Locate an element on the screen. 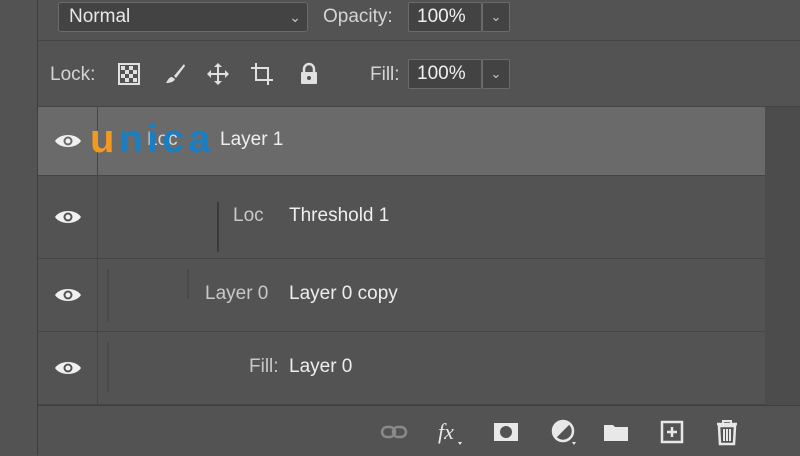  scrollbar is located at coordinates (782, 256).